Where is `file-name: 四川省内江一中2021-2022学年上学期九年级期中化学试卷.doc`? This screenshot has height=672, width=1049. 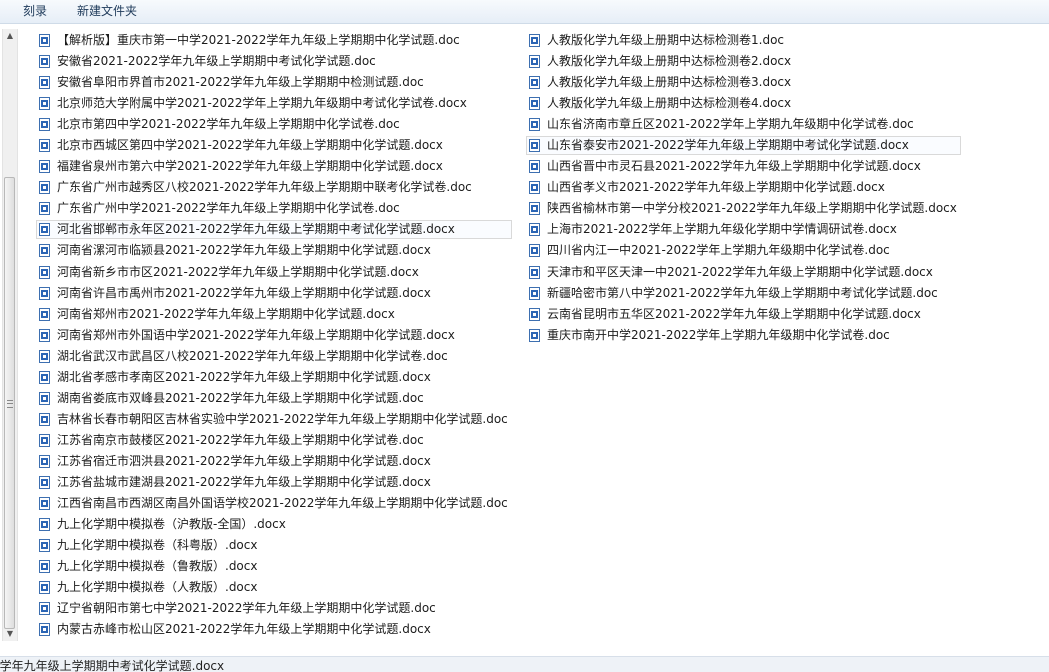
file-name: 四川省内江一中2021-2022学年上学期九年级期中化学试卷.doc is located at coordinates (718, 250).